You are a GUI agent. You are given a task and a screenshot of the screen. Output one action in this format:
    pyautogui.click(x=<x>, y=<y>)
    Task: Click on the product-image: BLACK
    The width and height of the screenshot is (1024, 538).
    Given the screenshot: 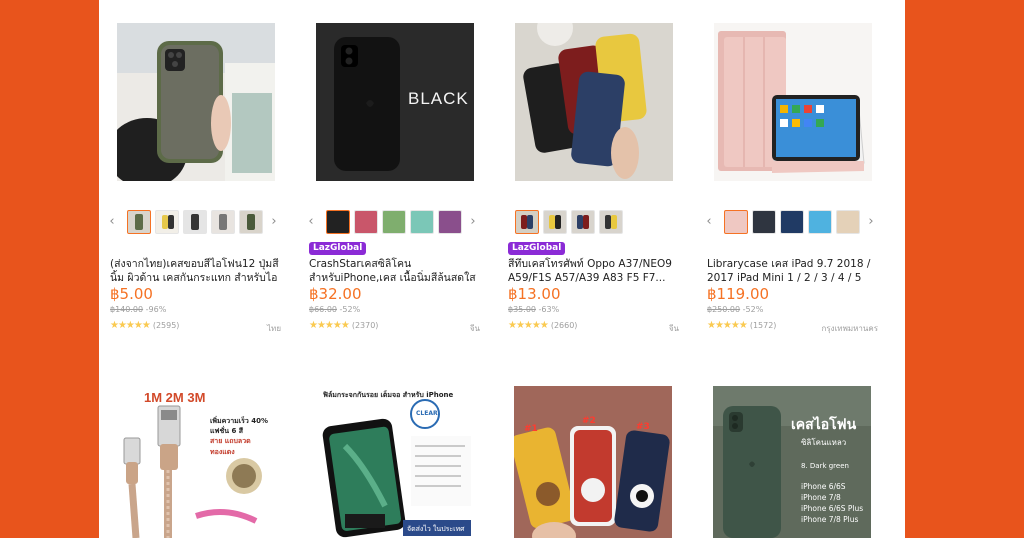 What is the action you would take?
    pyautogui.click(x=395, y=102)
    